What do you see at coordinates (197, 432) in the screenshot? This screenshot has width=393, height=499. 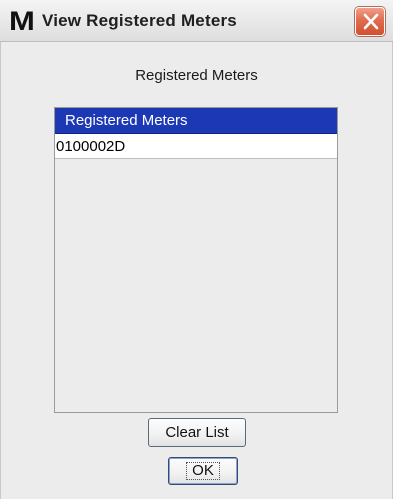 I see `clear-list-button: Clear List` at bounding box center [197, 432].